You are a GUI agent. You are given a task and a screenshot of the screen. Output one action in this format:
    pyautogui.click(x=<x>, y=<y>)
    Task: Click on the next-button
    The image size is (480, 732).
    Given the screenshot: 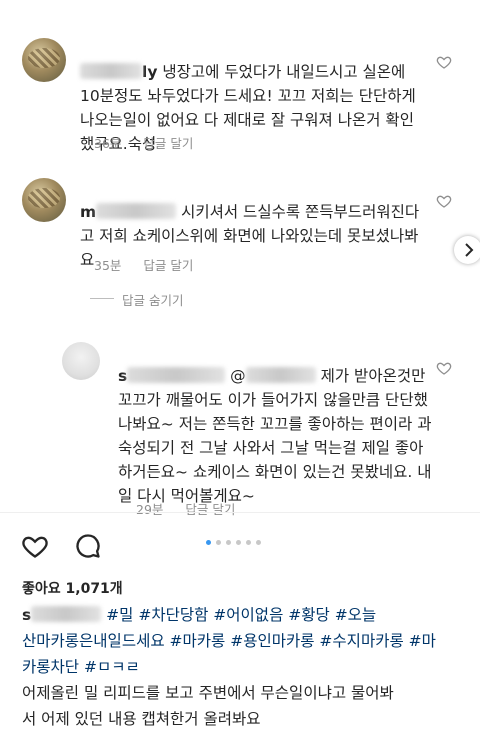 What is the action you would take?
    pyautogui.click(x=467, y=250)
    